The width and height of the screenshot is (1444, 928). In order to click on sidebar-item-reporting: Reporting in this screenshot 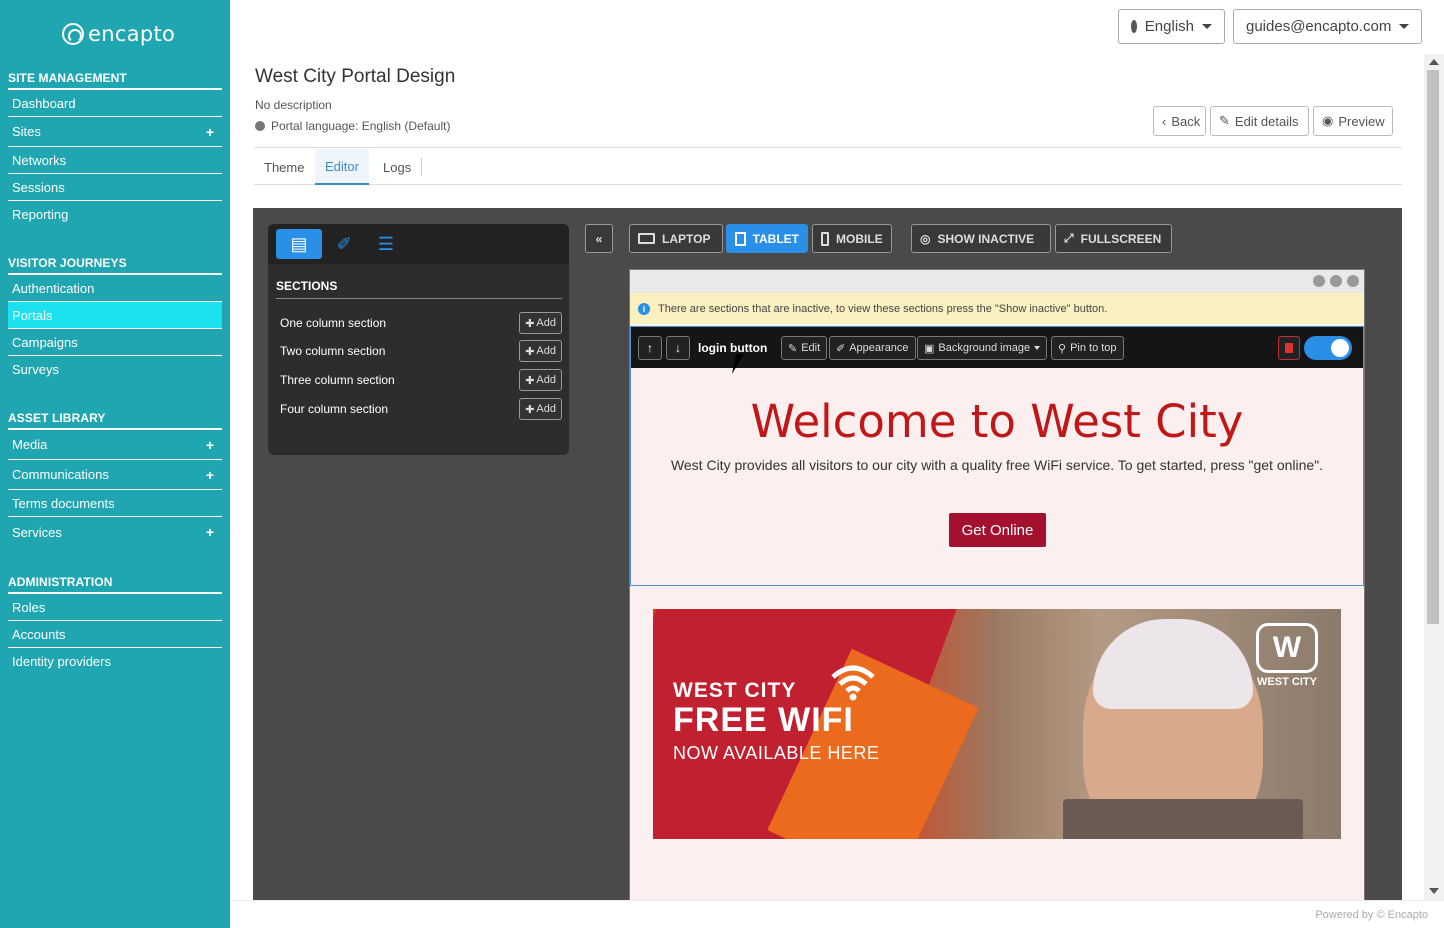, I will do `click(115, 214)`.